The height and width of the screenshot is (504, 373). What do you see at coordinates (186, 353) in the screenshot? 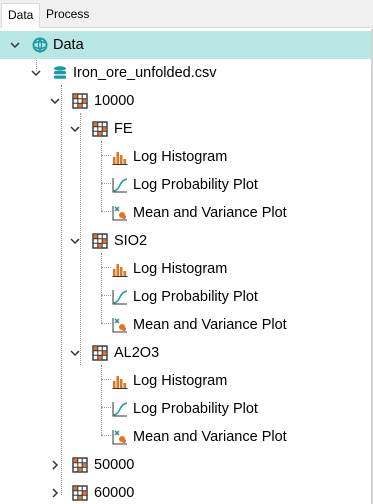
I see `tree-node-variable-al2o3: AL2O3` at bounding box center [186, 353].